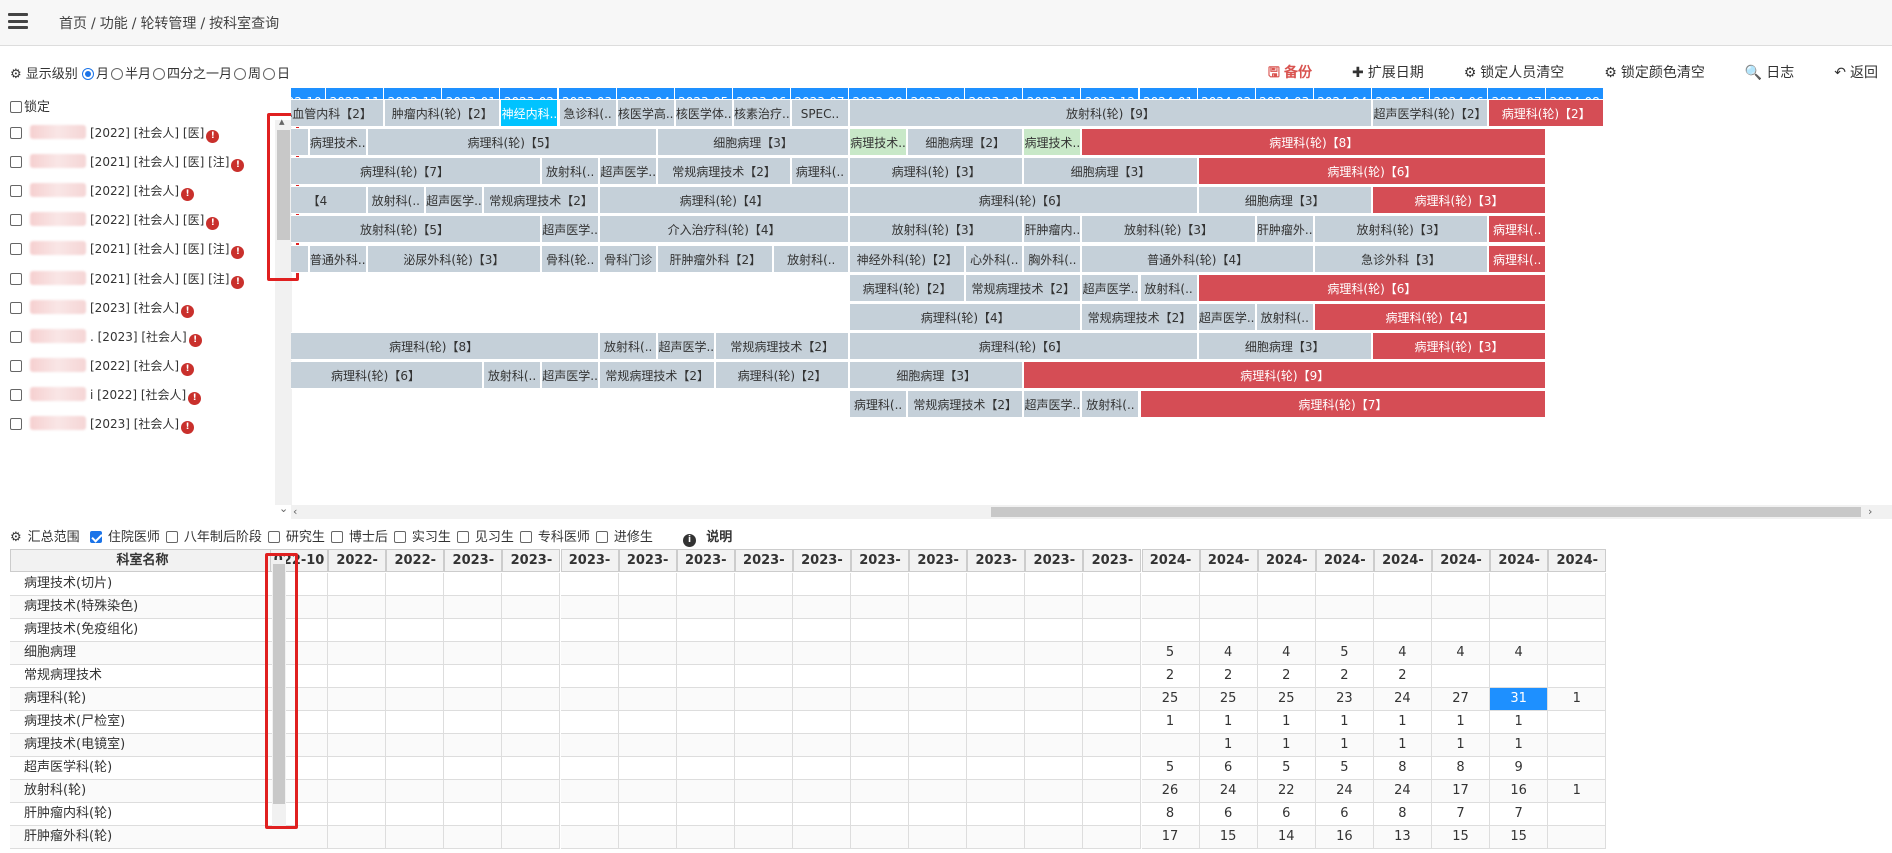 The width and height of the screenshot is (1892, 853). I want to click on rotation-block: 放射科(.., so click(1284, 316).